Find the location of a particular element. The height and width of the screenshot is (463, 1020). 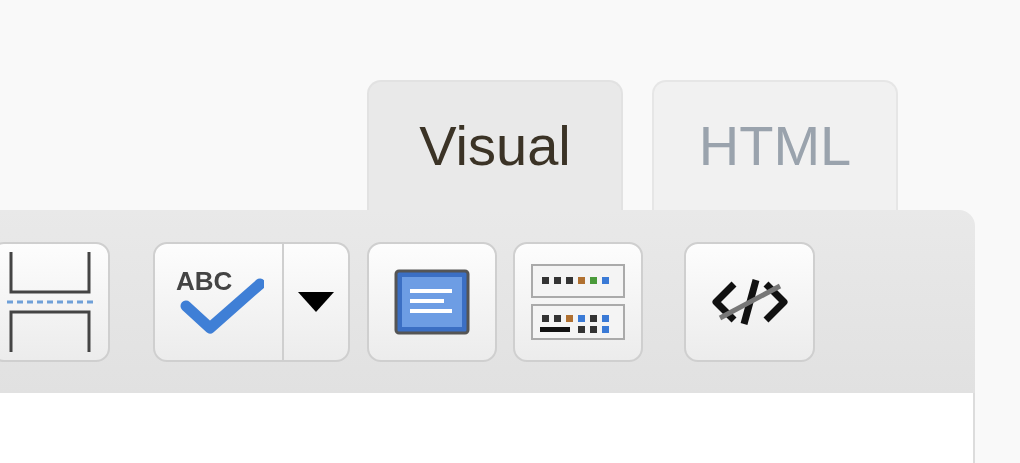

toolbar-toggle-button is located at coordinates (578, 302).